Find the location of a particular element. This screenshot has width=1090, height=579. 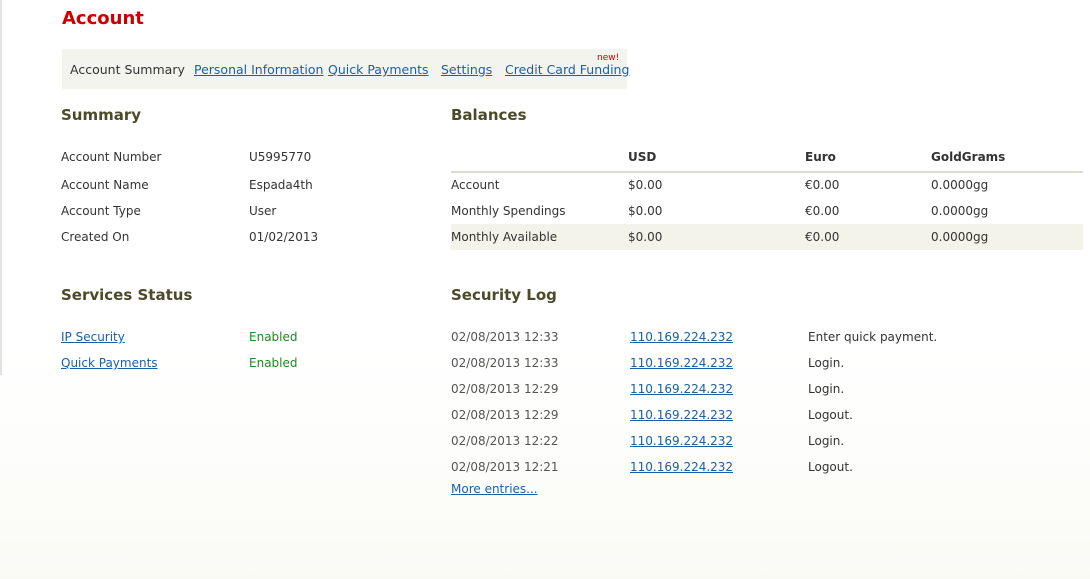

tab-account-summary: Account Summary is located at coordinates (127, 69).